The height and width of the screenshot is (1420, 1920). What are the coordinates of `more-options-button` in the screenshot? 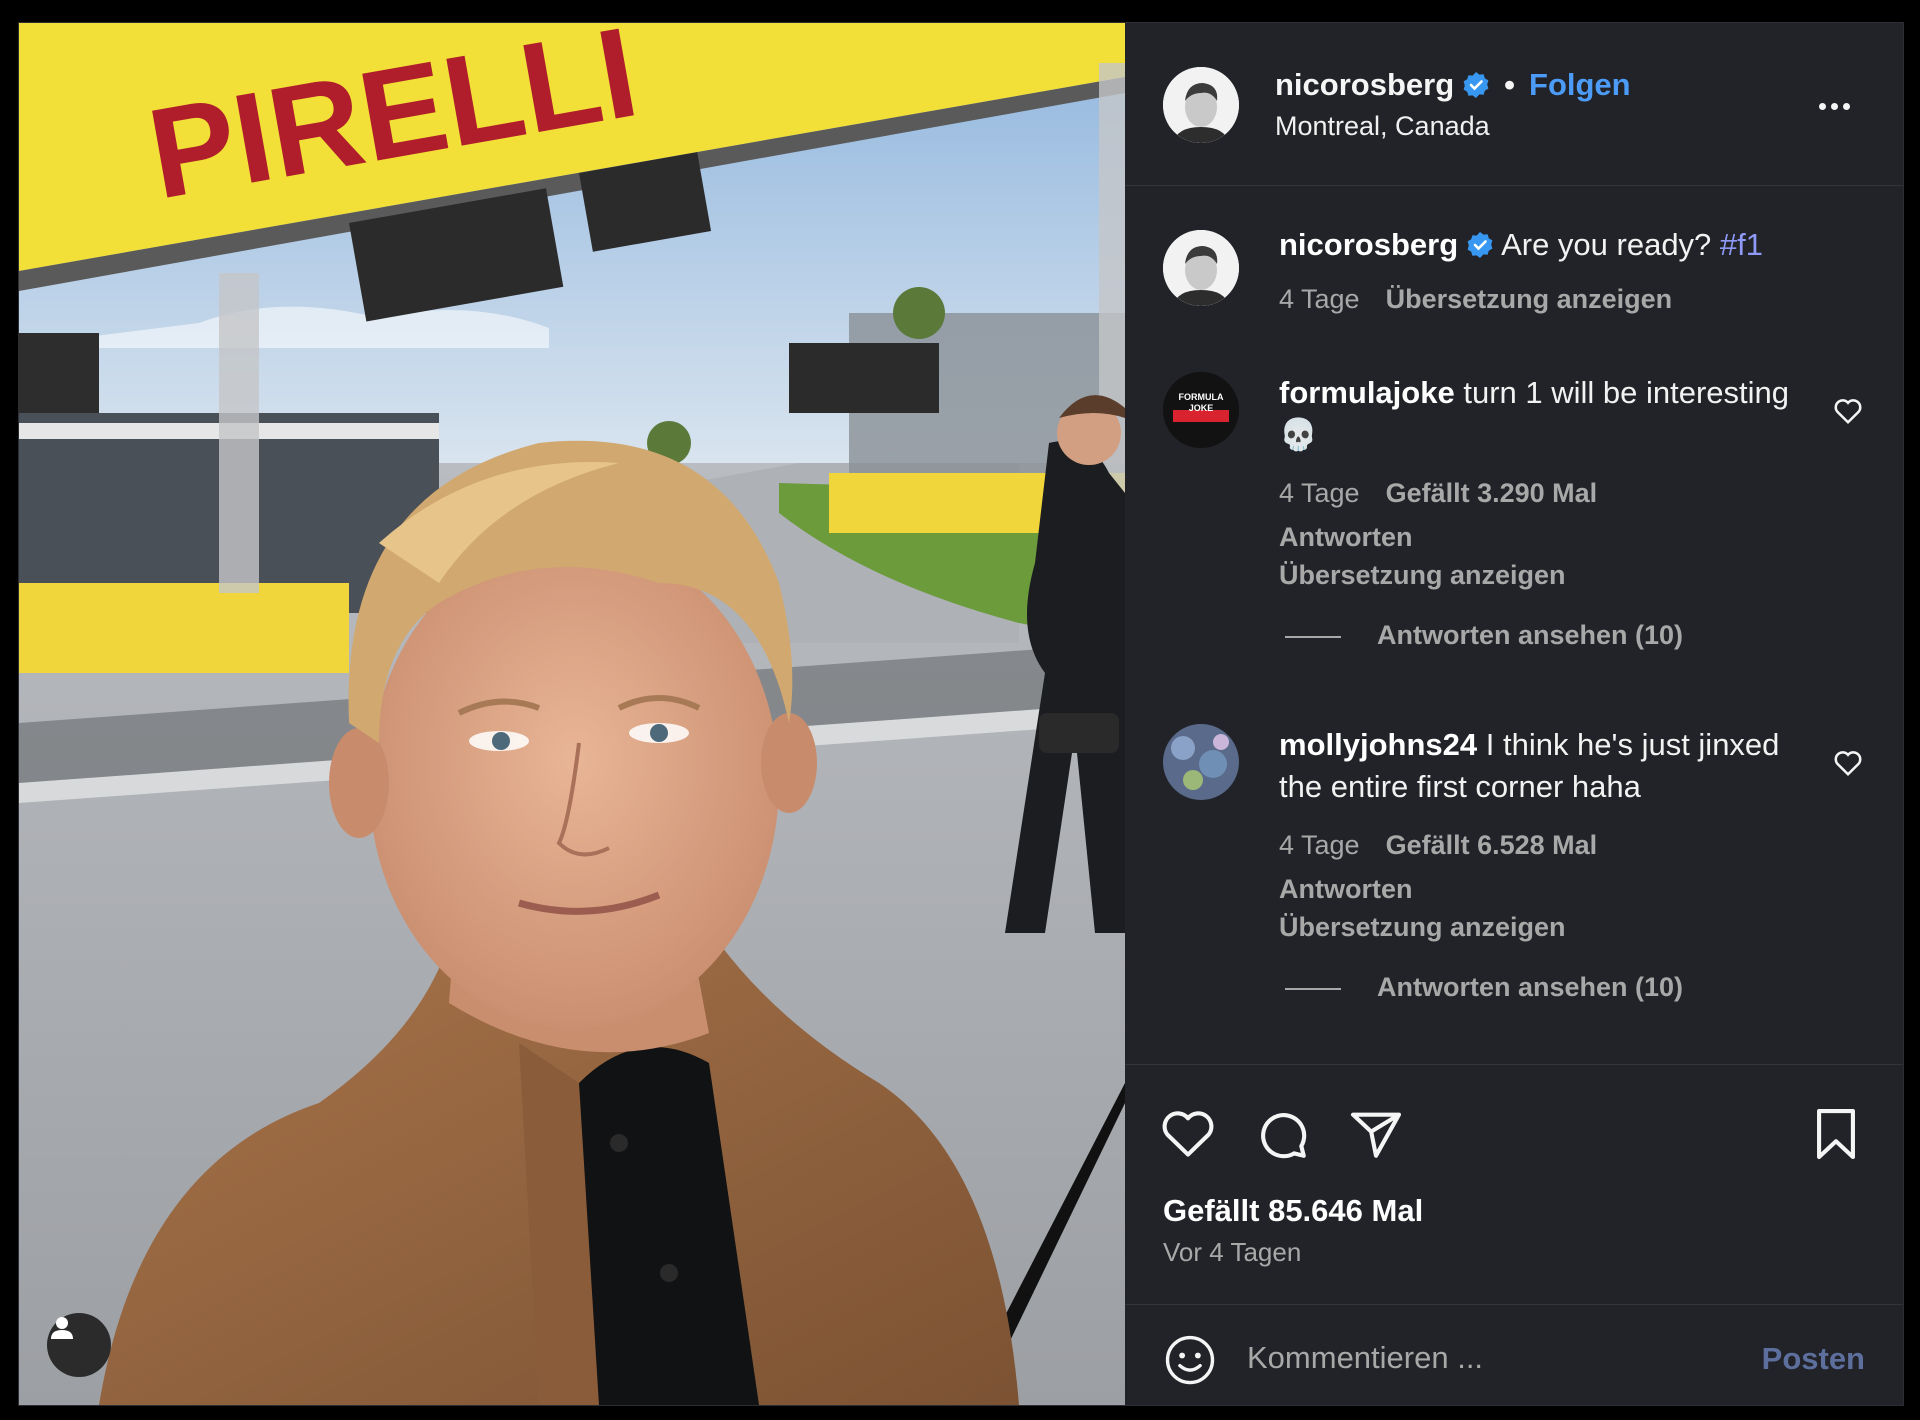 It's located at (1839, 107).